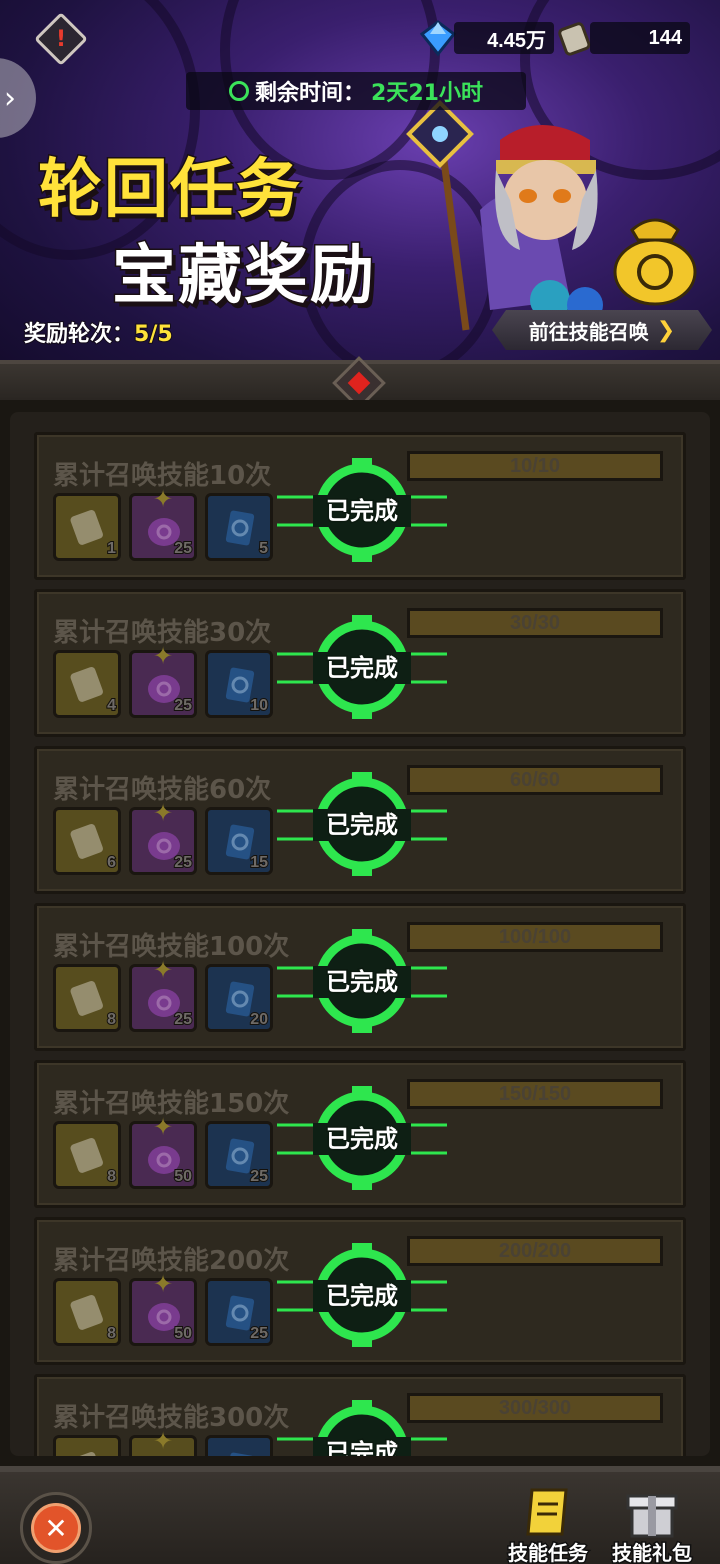 Image resolution: width=720 pixels, height=1564 pixels. Describe the element at coordinates (504, 38) in the screenshot. I see `diamond-count: 4.45万` at that location.